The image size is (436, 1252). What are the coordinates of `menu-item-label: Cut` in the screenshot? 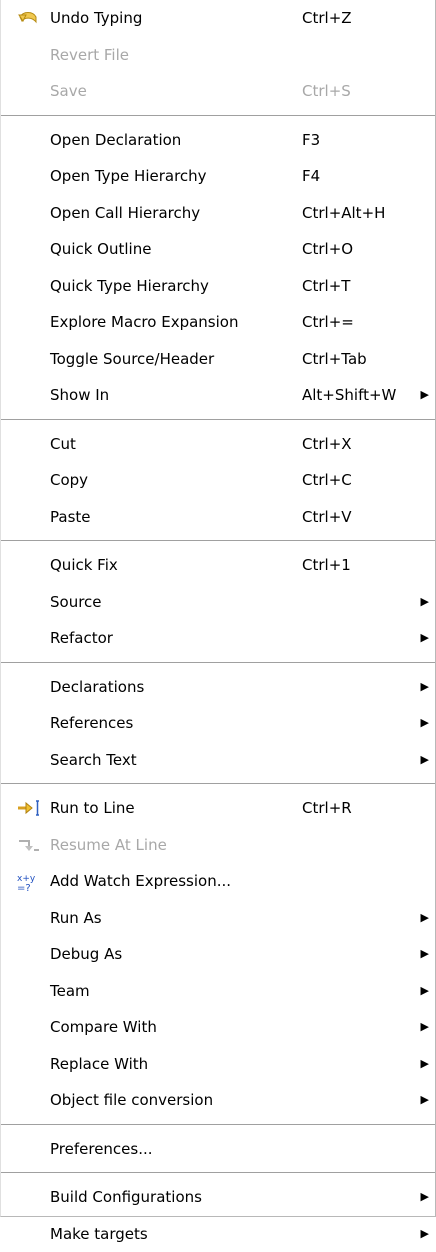 It's located at (63, 444).